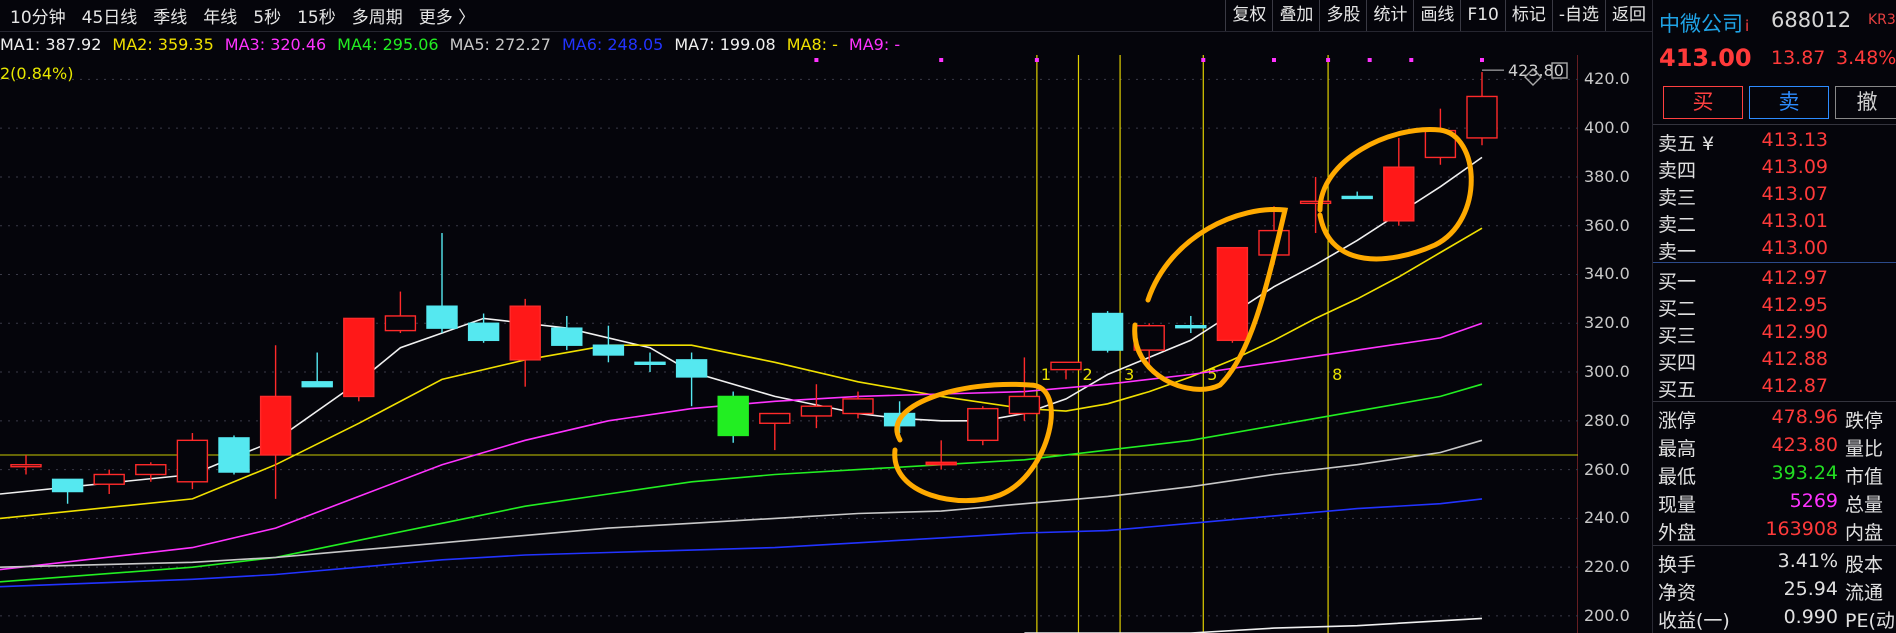  What do you see at coordinates (1528, 15) in the screenshot?
I see `tool-button: 标记` at bounding box center [1528, 15].